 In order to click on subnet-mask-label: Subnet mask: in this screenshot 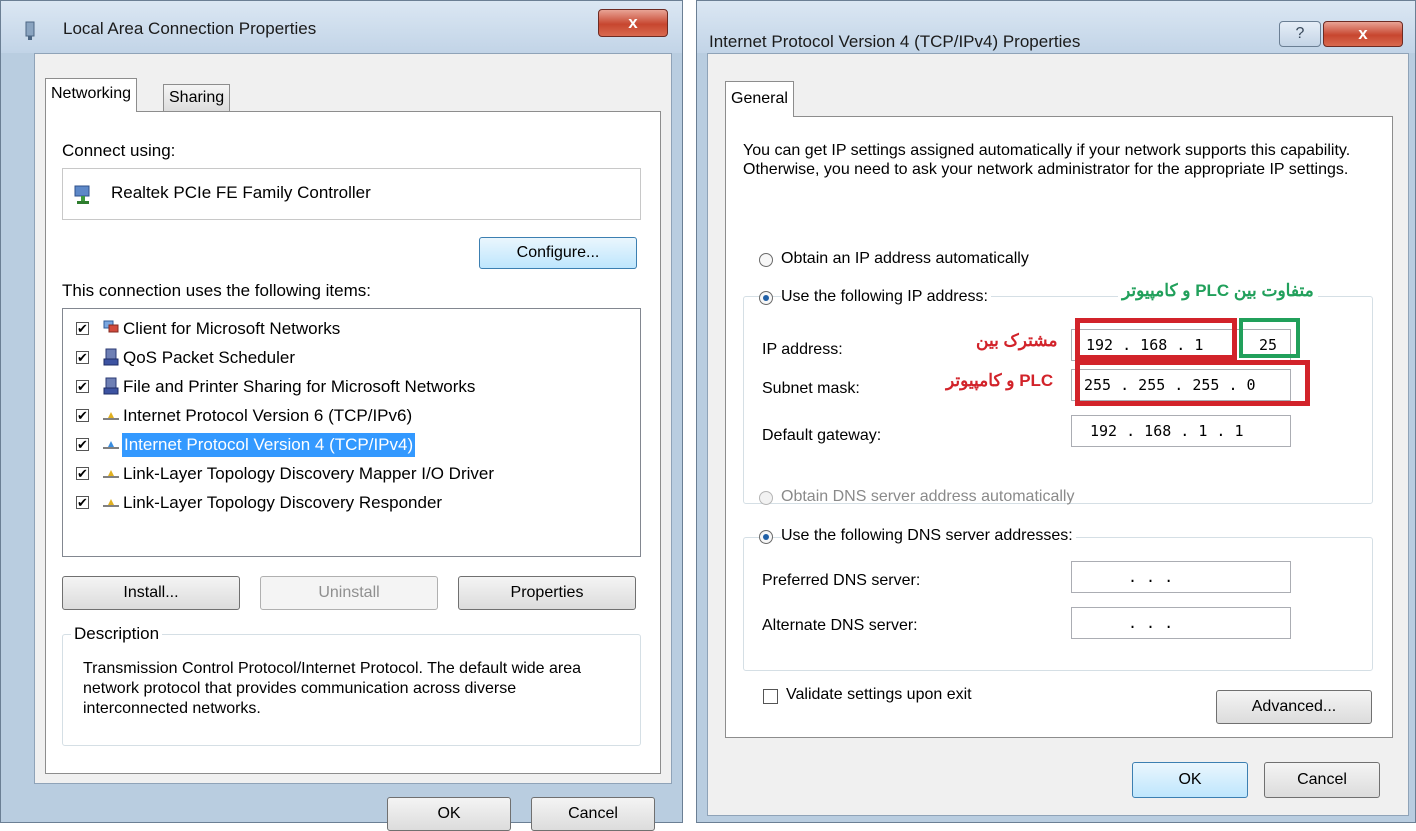, I will do `click(811, 388)`.